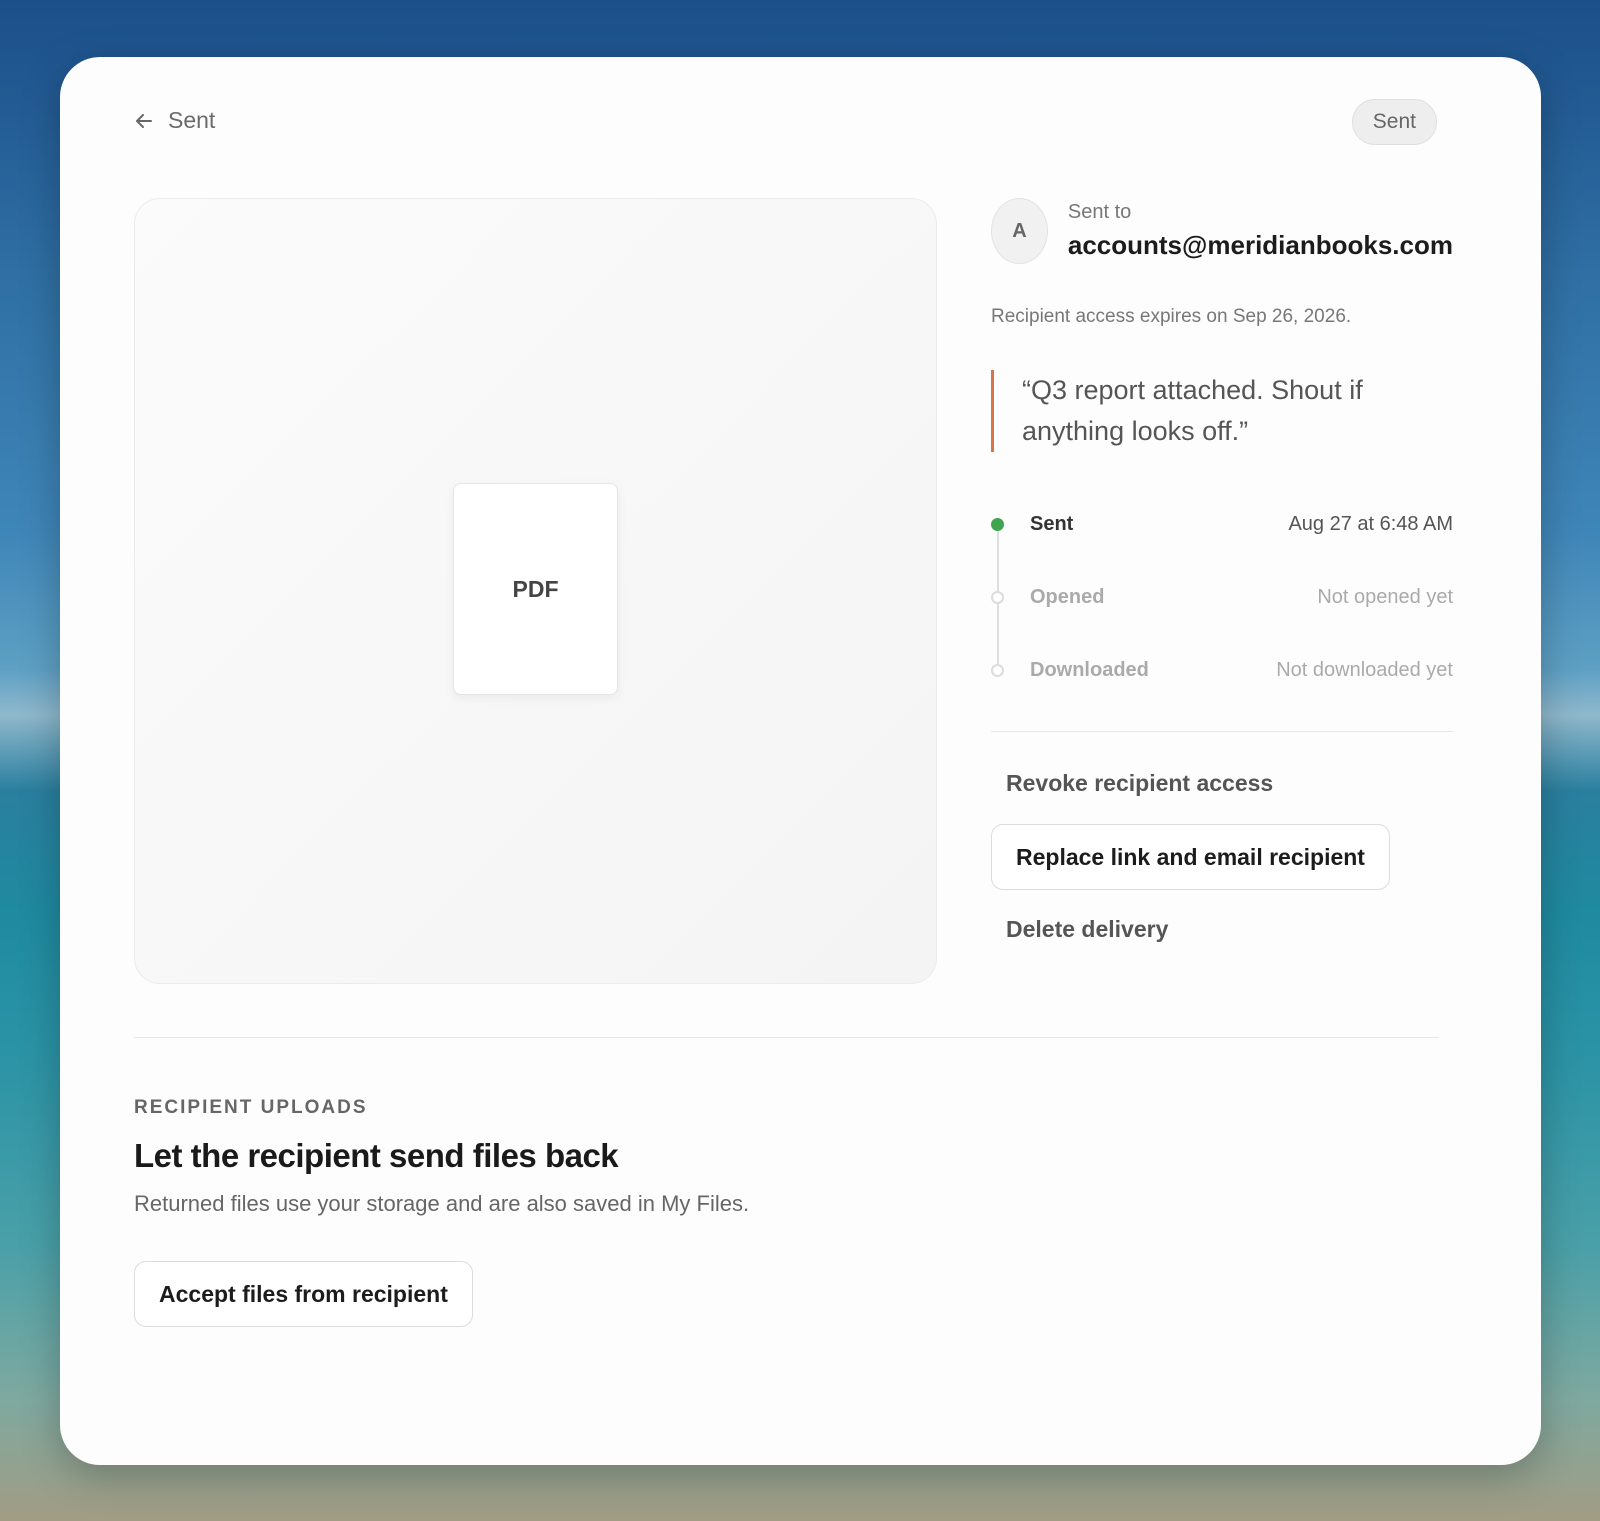 This screenshot has width=1600, height=1521. I want to click on timeline-label: Sent, so click(1052, 523).